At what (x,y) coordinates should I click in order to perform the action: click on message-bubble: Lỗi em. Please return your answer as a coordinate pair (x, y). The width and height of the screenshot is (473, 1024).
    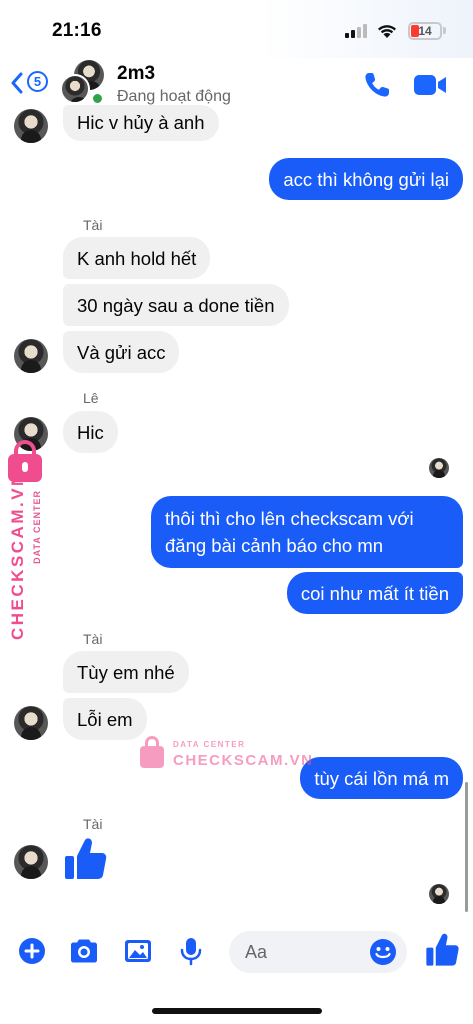
    Looking at the image, I should click on (105, 719).